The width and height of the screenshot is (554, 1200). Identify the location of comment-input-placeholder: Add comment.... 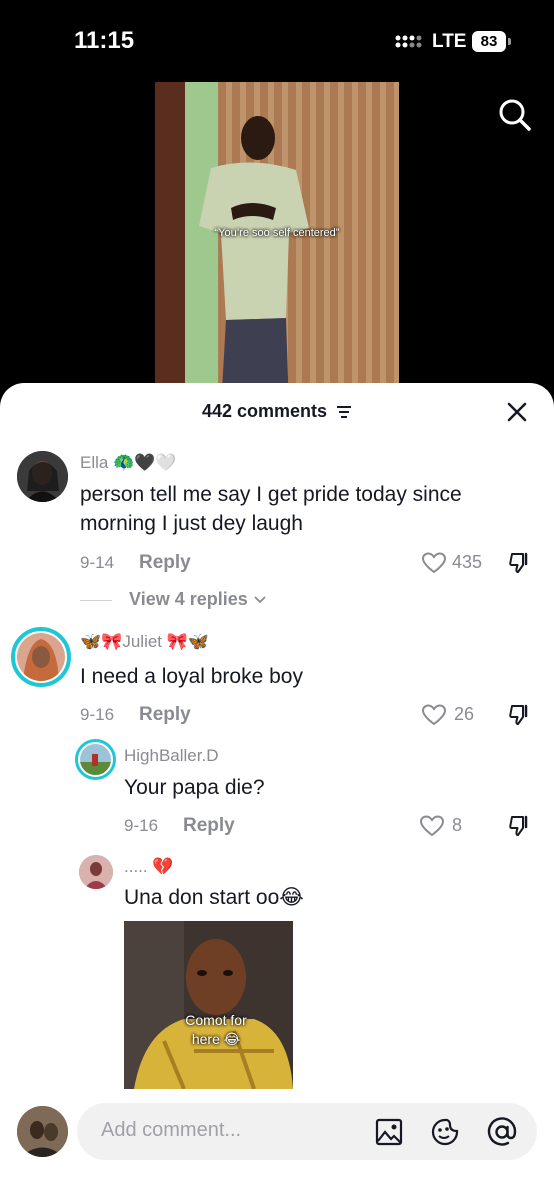
(171, 1130).